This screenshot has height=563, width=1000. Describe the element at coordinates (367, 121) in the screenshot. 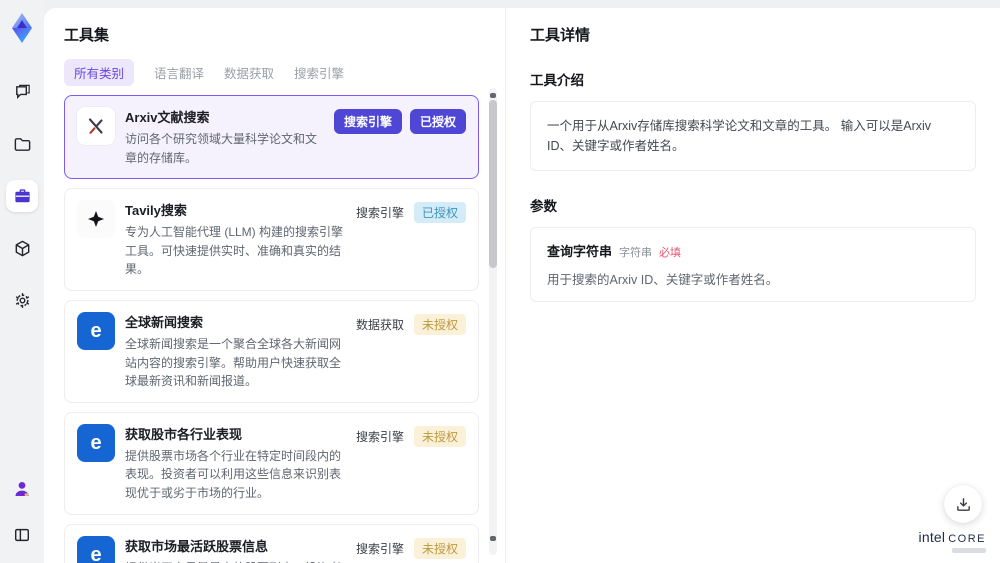

I see `category-pill: 搜索引擎` at that location.